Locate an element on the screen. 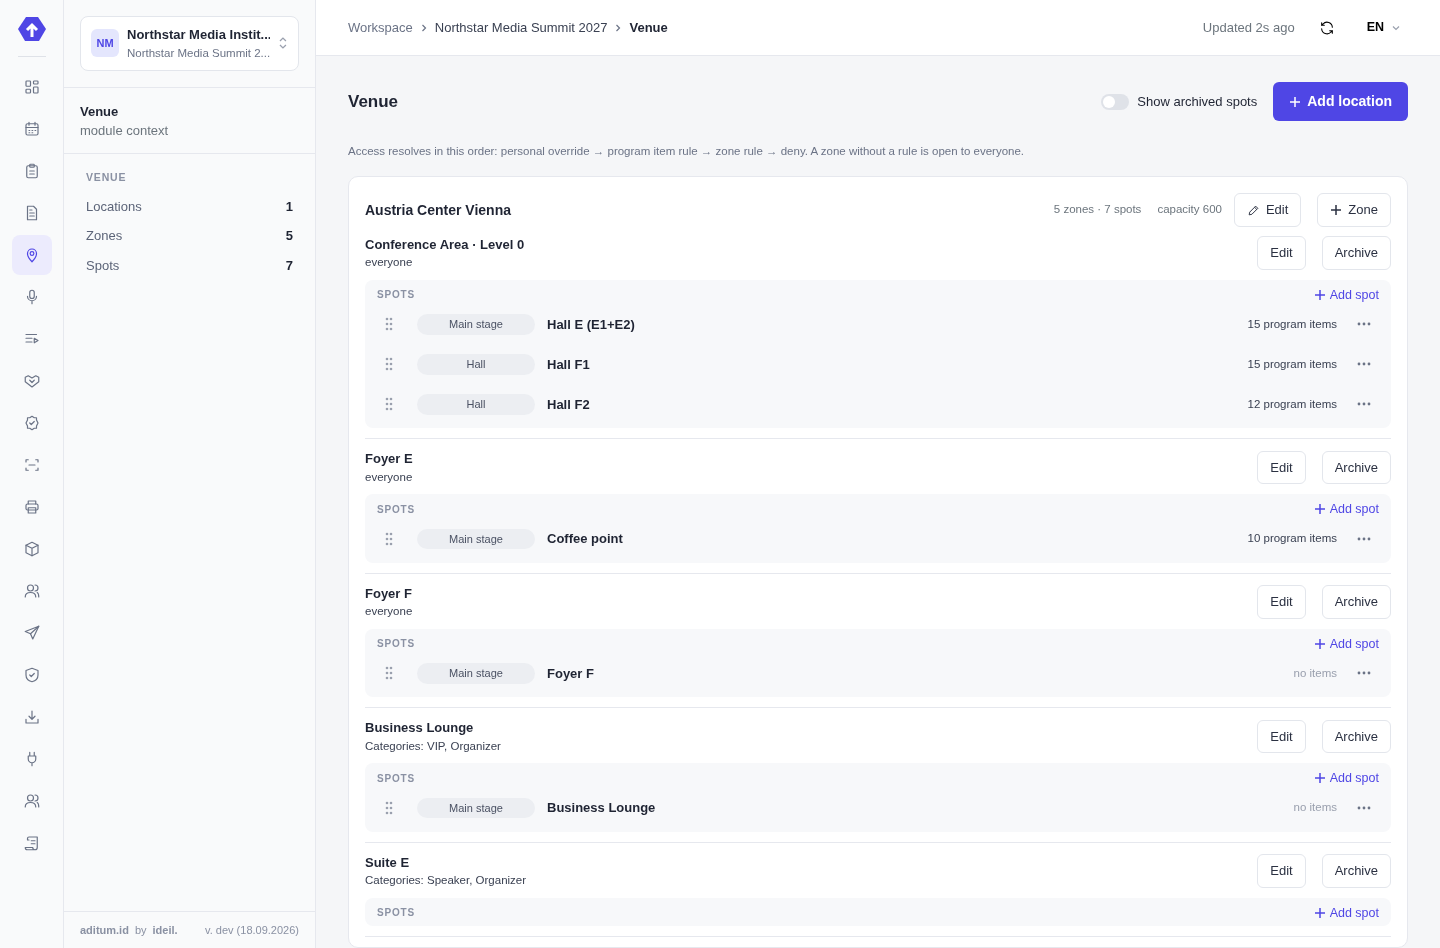 This screenshot has height=948, width=1440. scan-icon is located at coordinates (31, 465).